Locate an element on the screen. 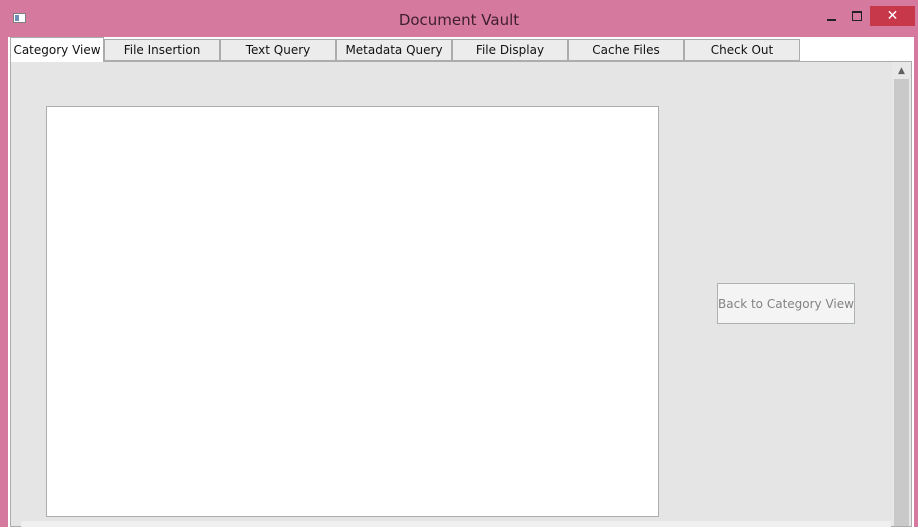 This screenshot has width=918, height=527. close-icon: ✕ is located at coordinates (892, 16).